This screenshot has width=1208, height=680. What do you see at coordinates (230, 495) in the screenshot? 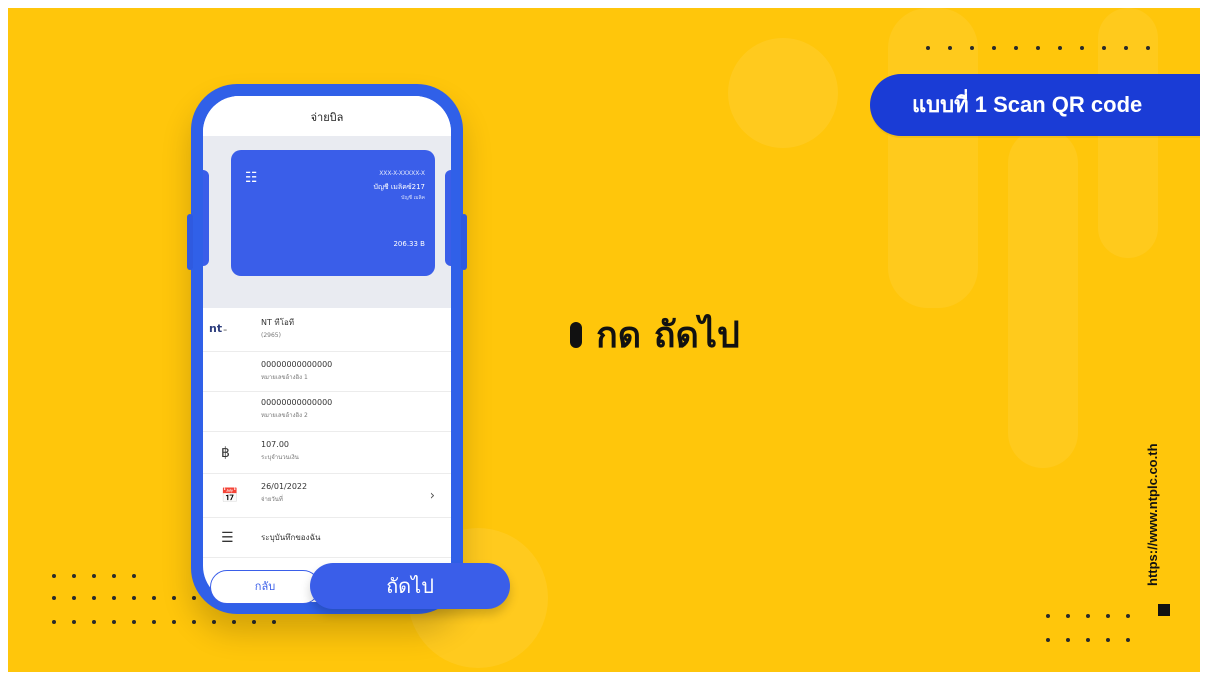
I see `calendar-icon: 📅` at bounding box center [230, 495].